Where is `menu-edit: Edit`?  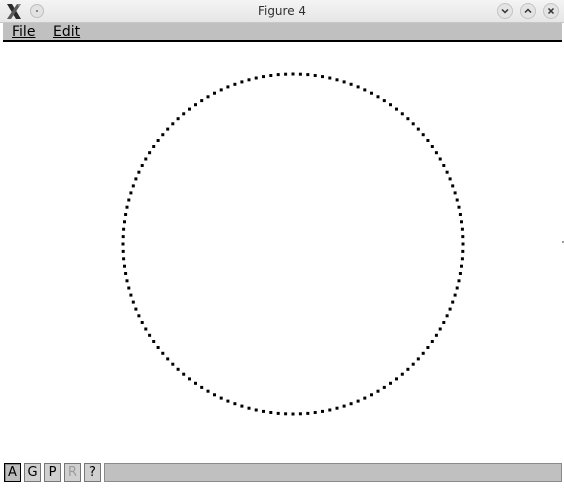 menu-edit: Edit is located at coordinates (66, 32).